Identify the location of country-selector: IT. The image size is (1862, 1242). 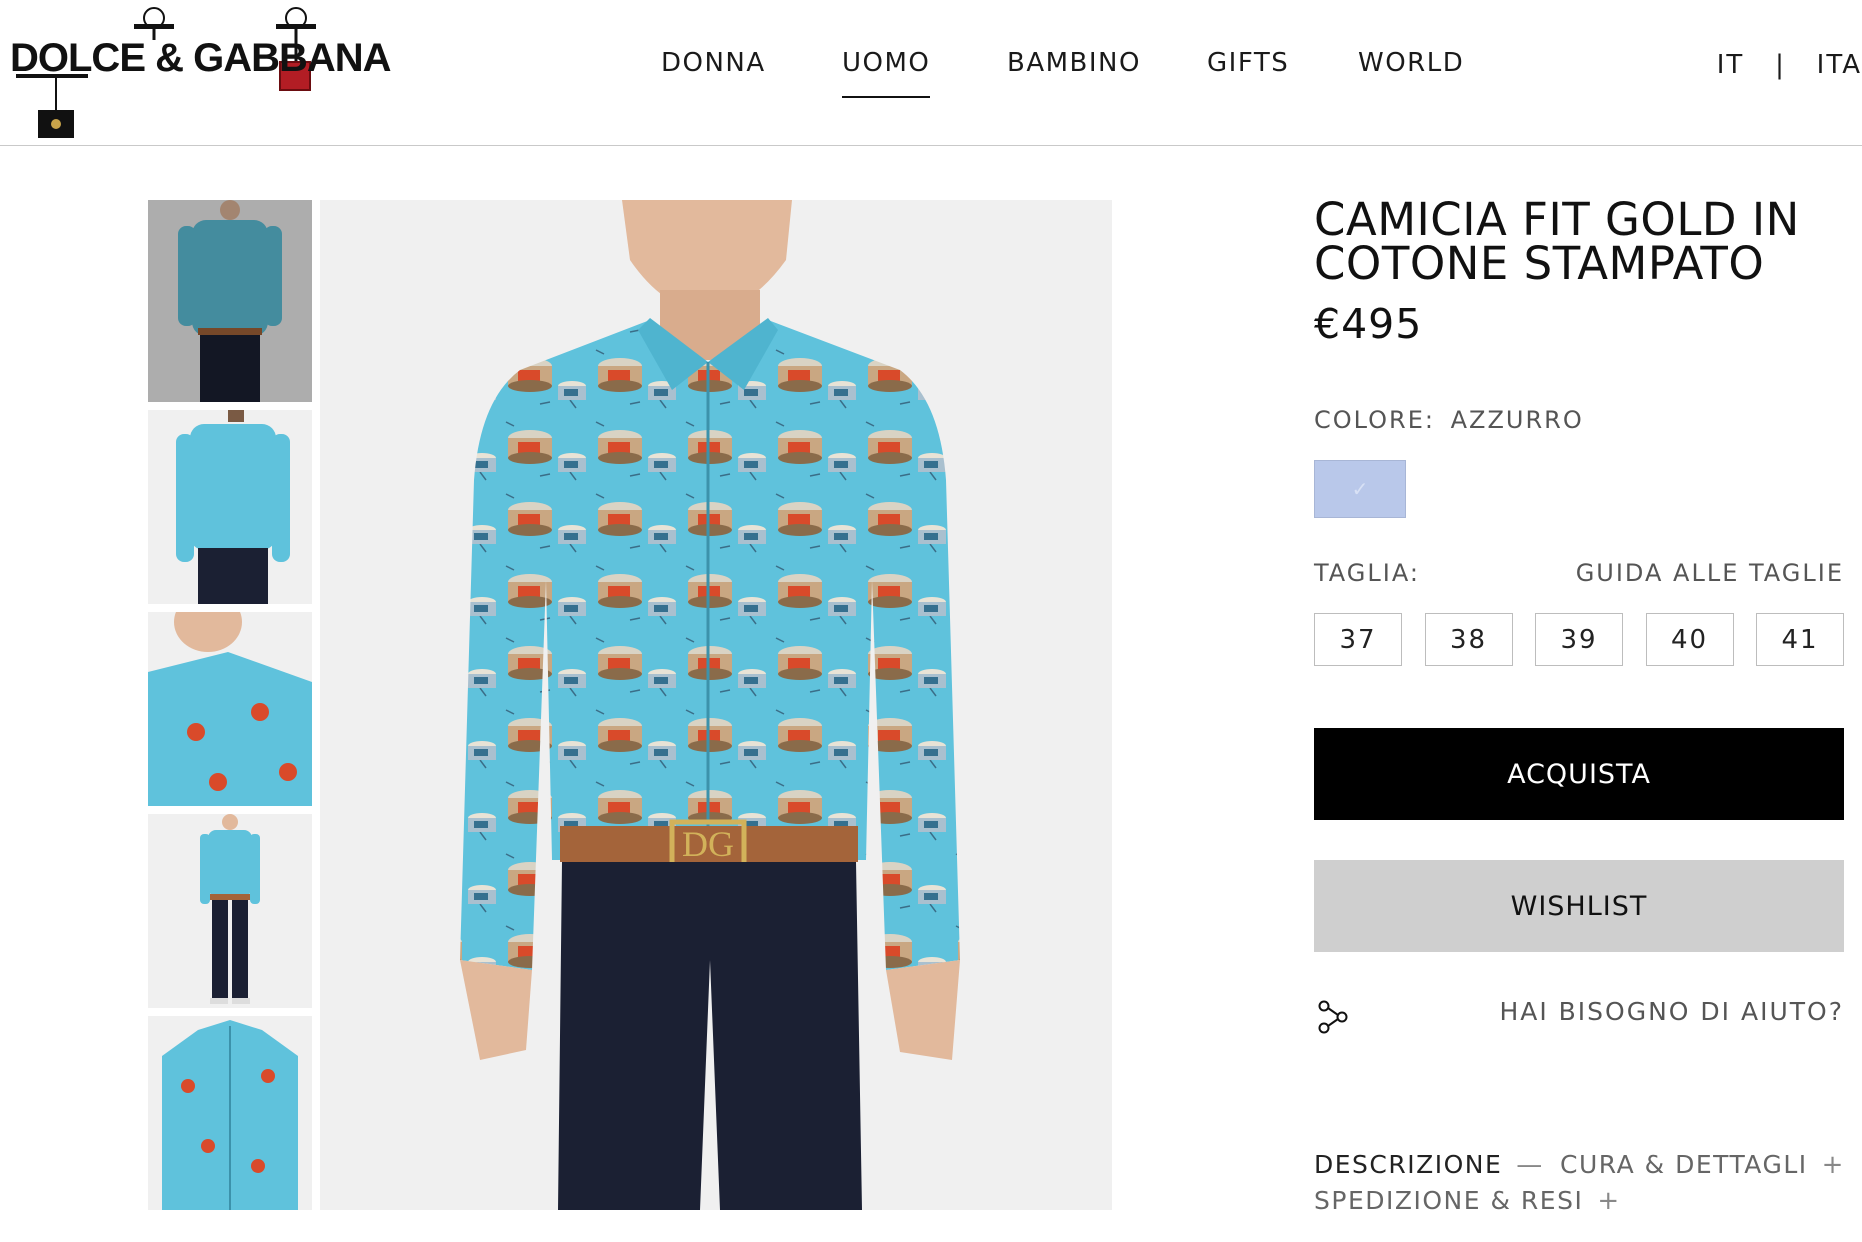
(1731, 65).